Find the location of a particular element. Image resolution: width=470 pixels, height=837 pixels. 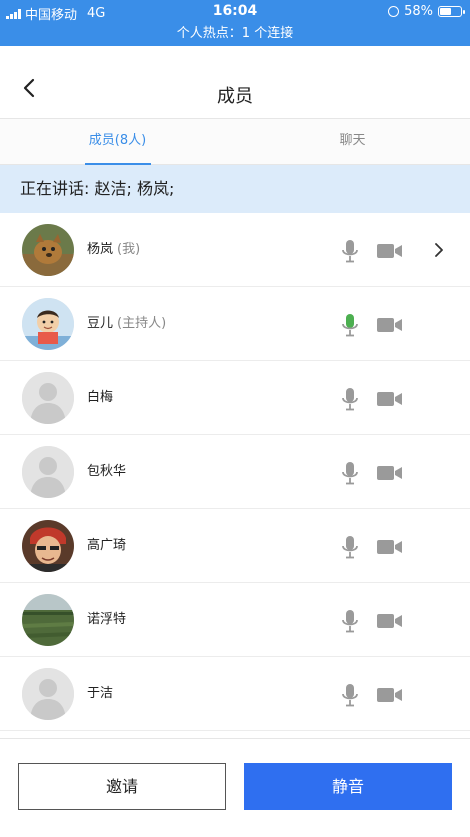

member-name: 高广琦 is located at coordinates (106, 546).